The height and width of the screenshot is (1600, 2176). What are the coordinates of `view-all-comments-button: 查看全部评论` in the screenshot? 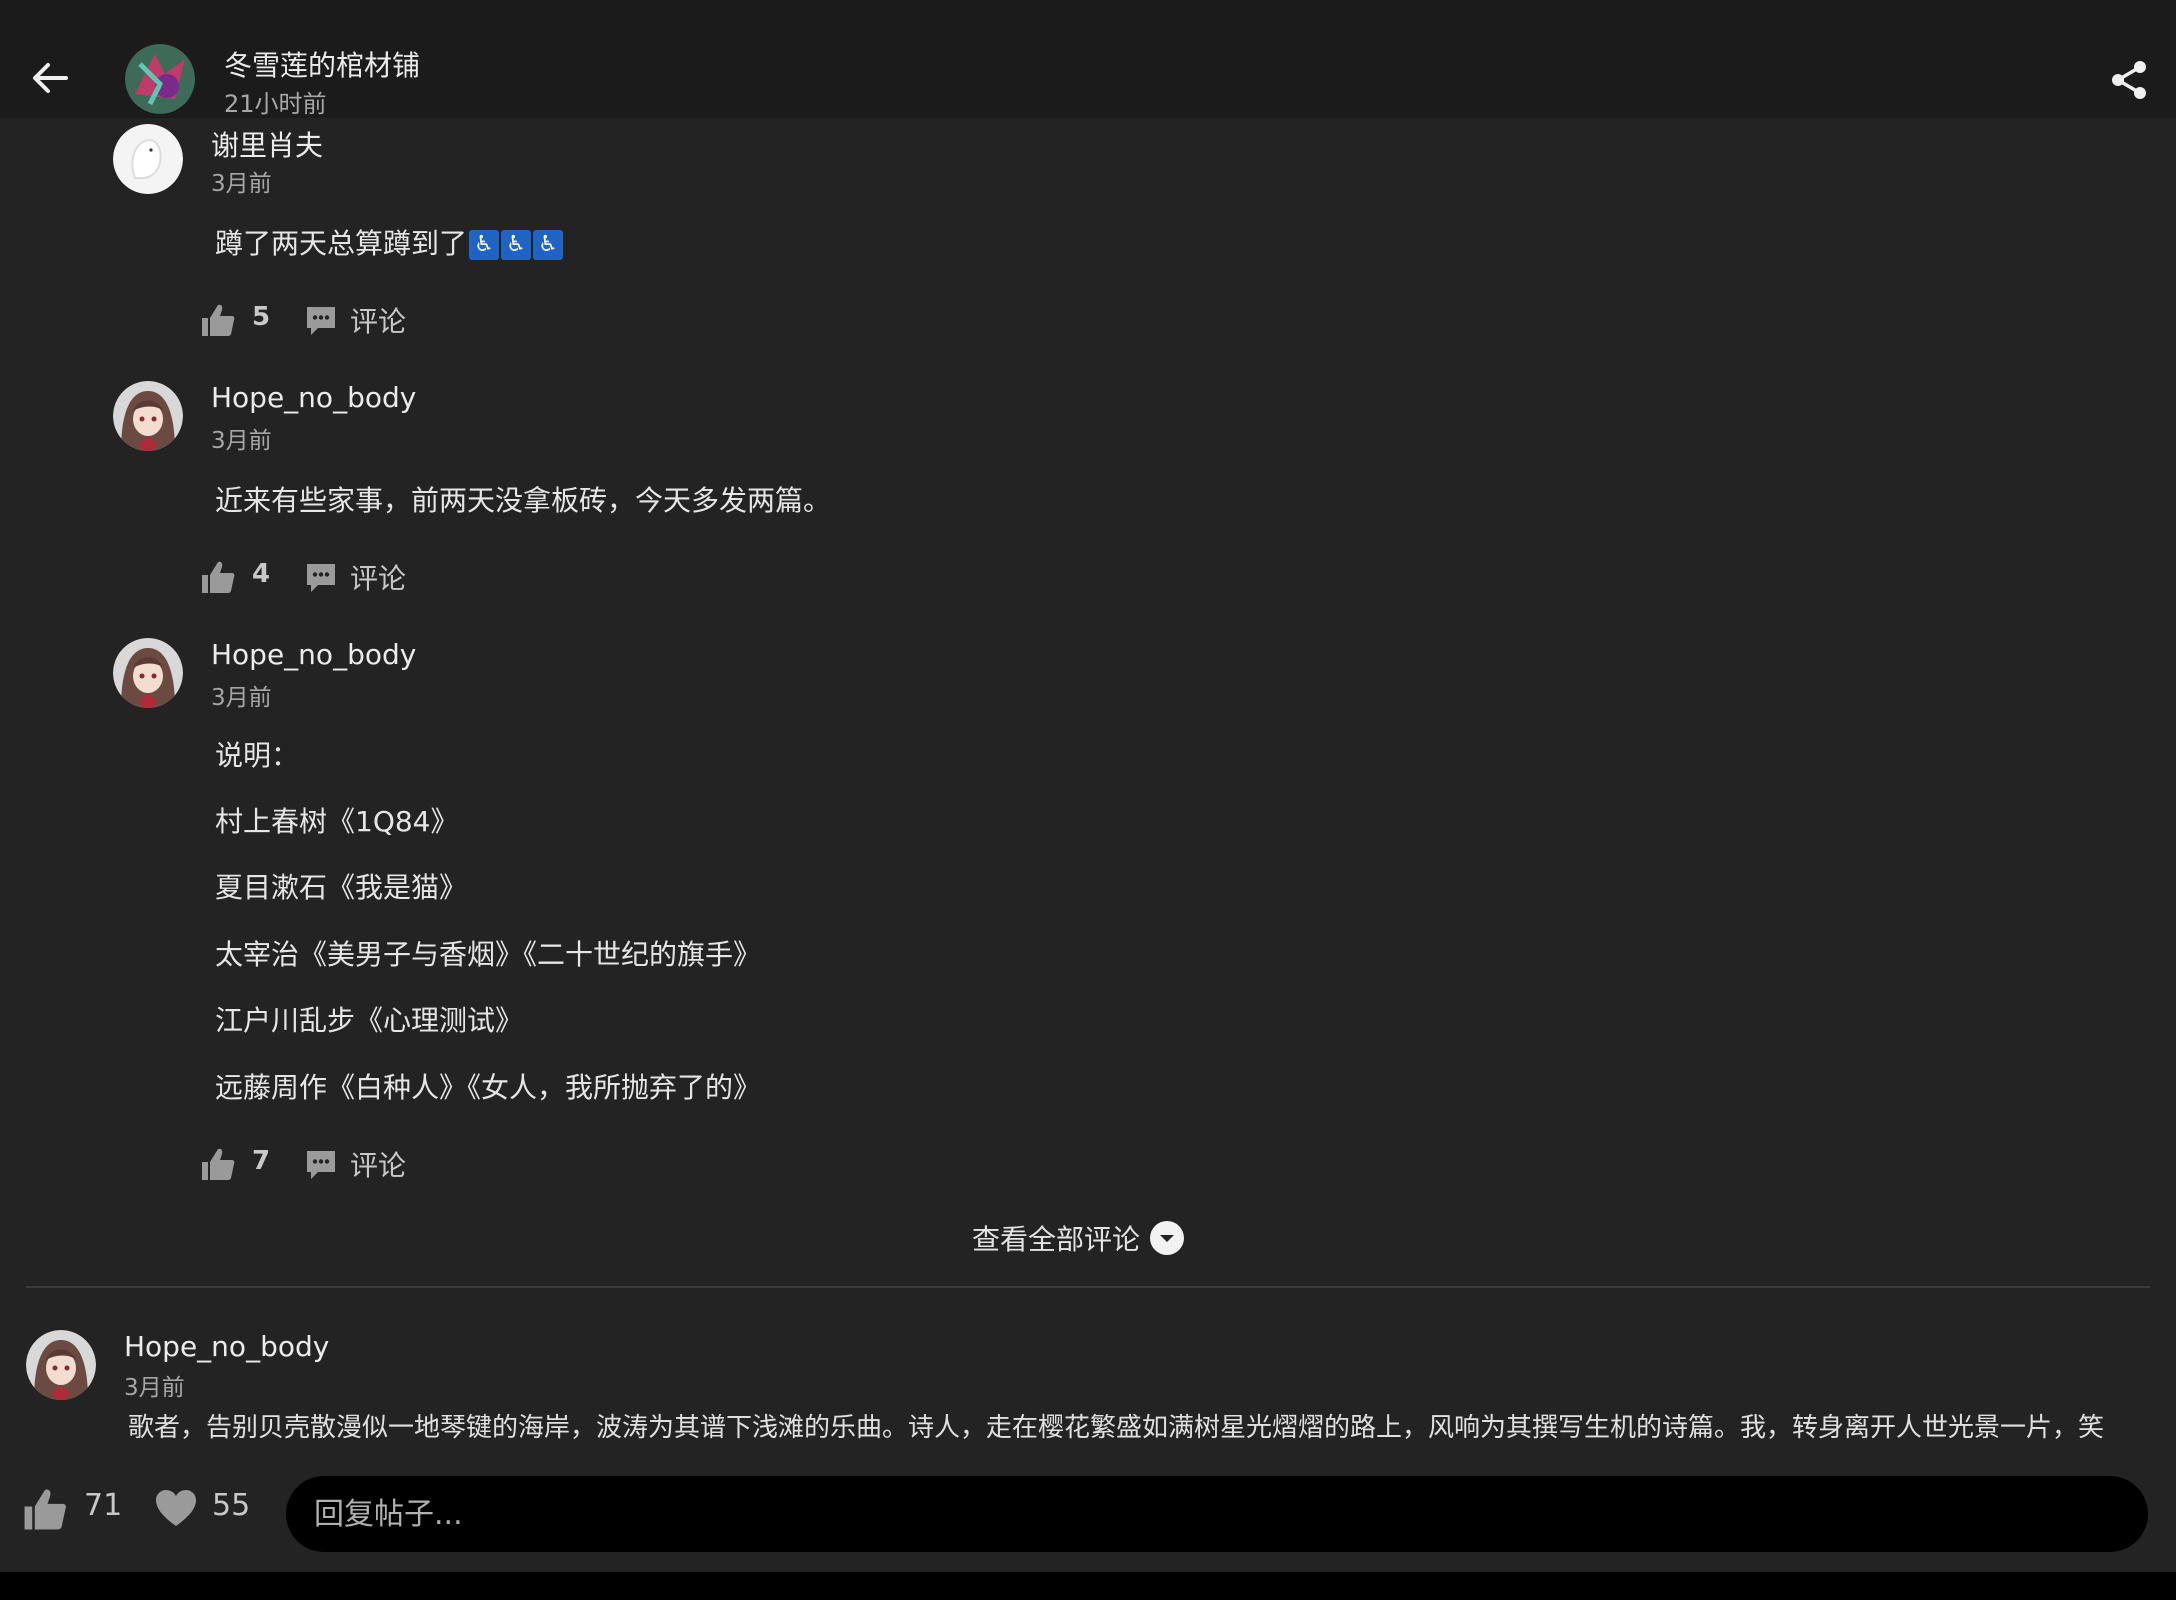 It's located at (1078, 1238).